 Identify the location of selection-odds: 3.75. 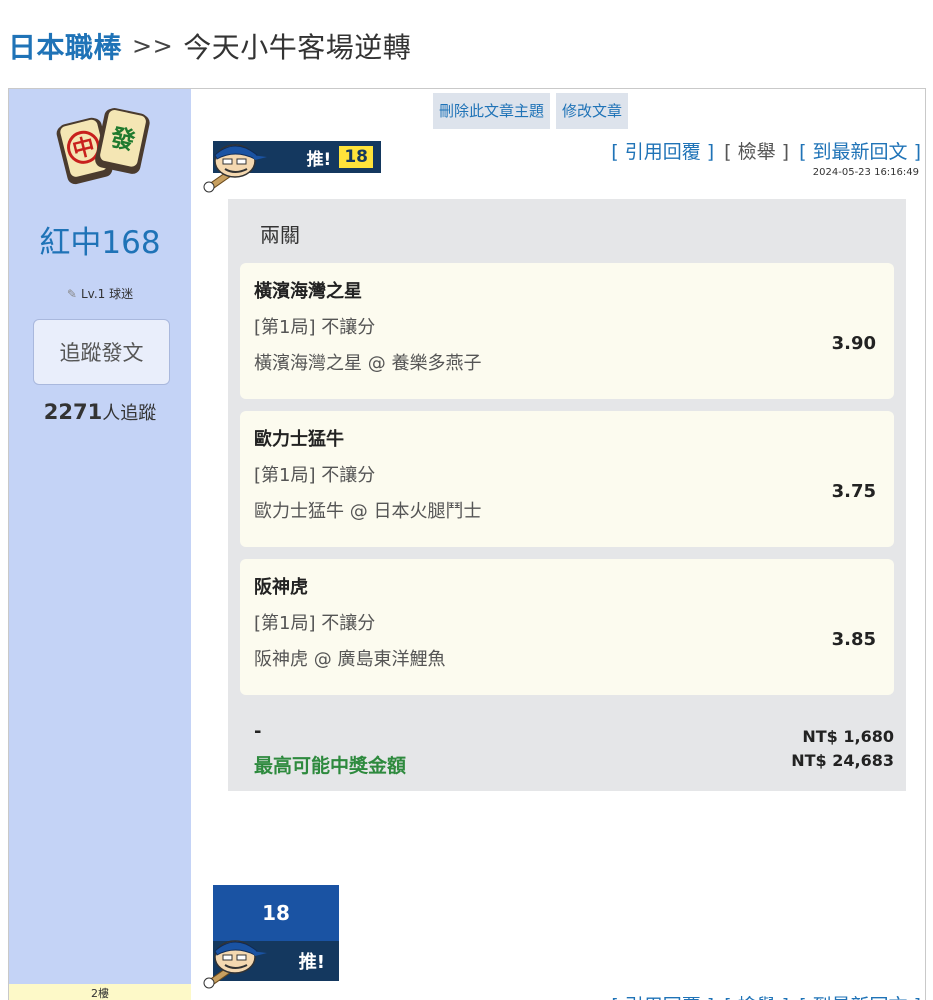
(853, 491).